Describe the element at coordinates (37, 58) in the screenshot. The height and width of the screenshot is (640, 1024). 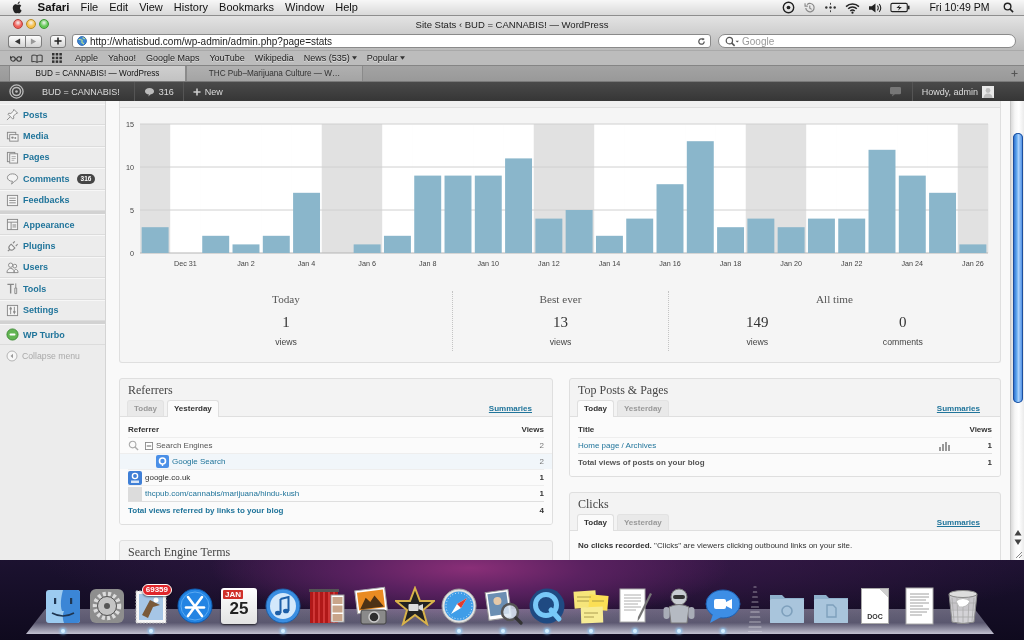
I see `open-book-icon` at that location.